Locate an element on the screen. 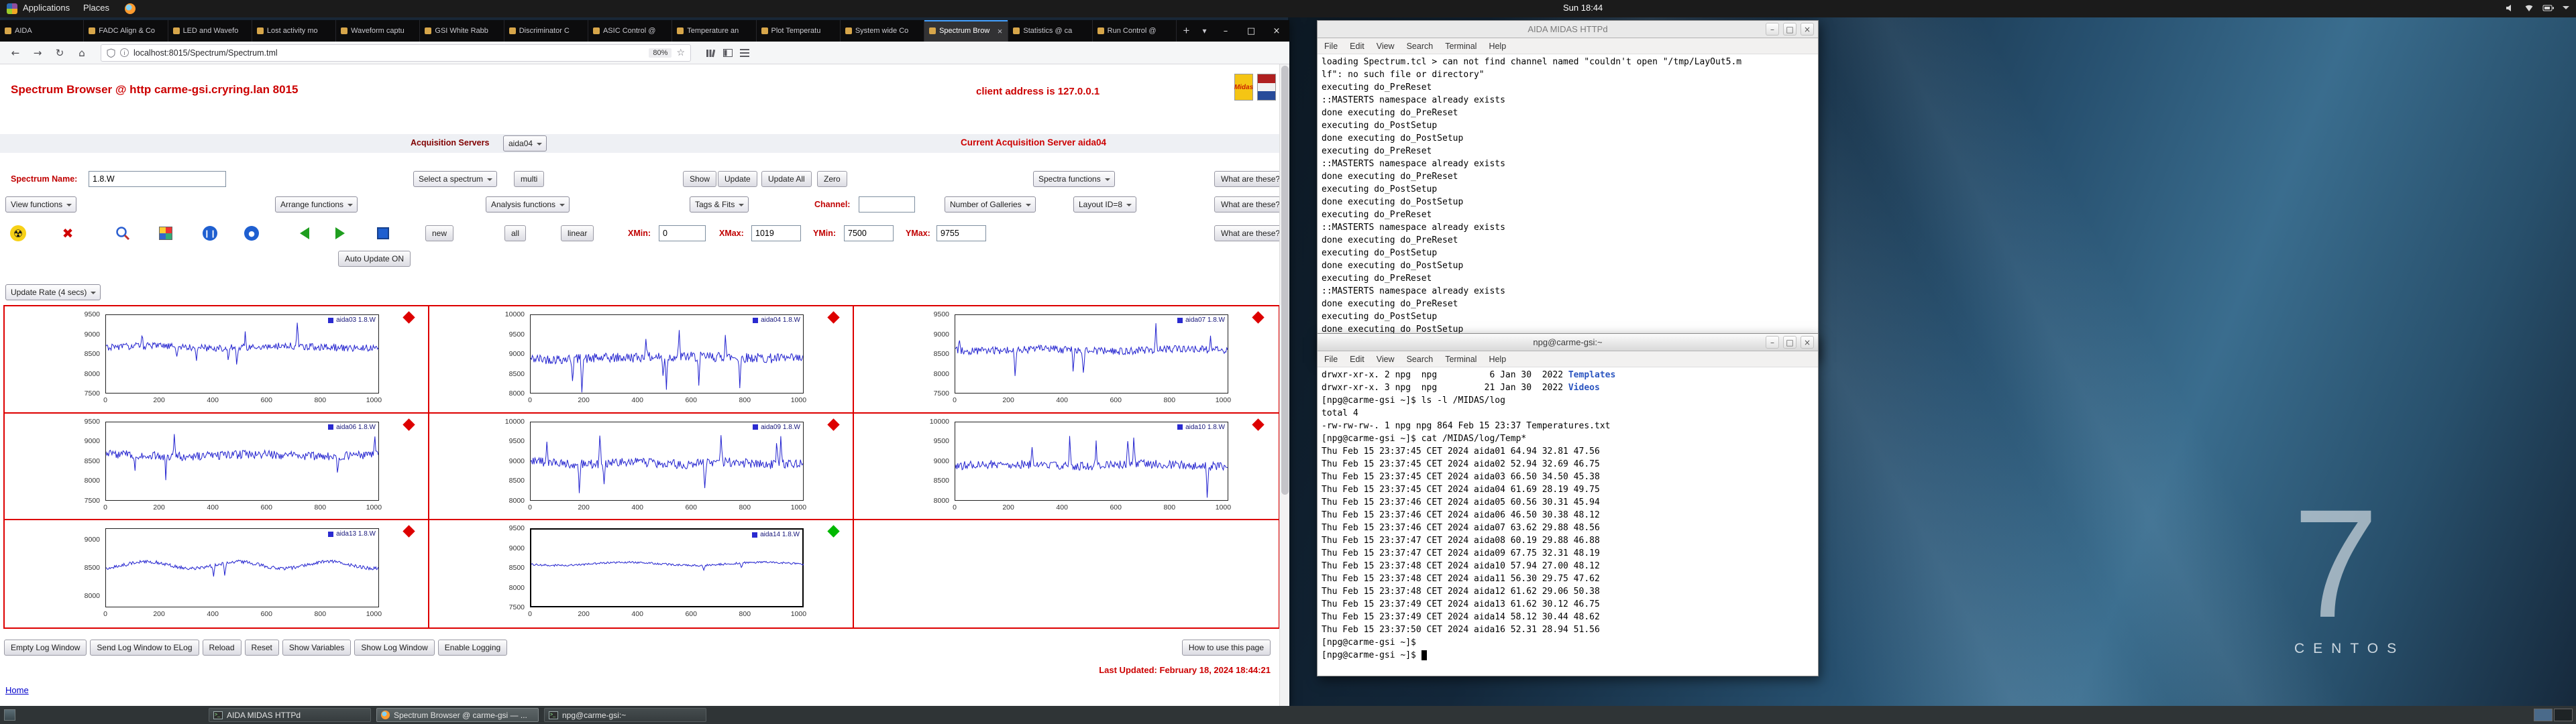 Image resolution: width=2576 pixels, height=724 pixels. linear-button: linear is located at coordinates (577, 233).